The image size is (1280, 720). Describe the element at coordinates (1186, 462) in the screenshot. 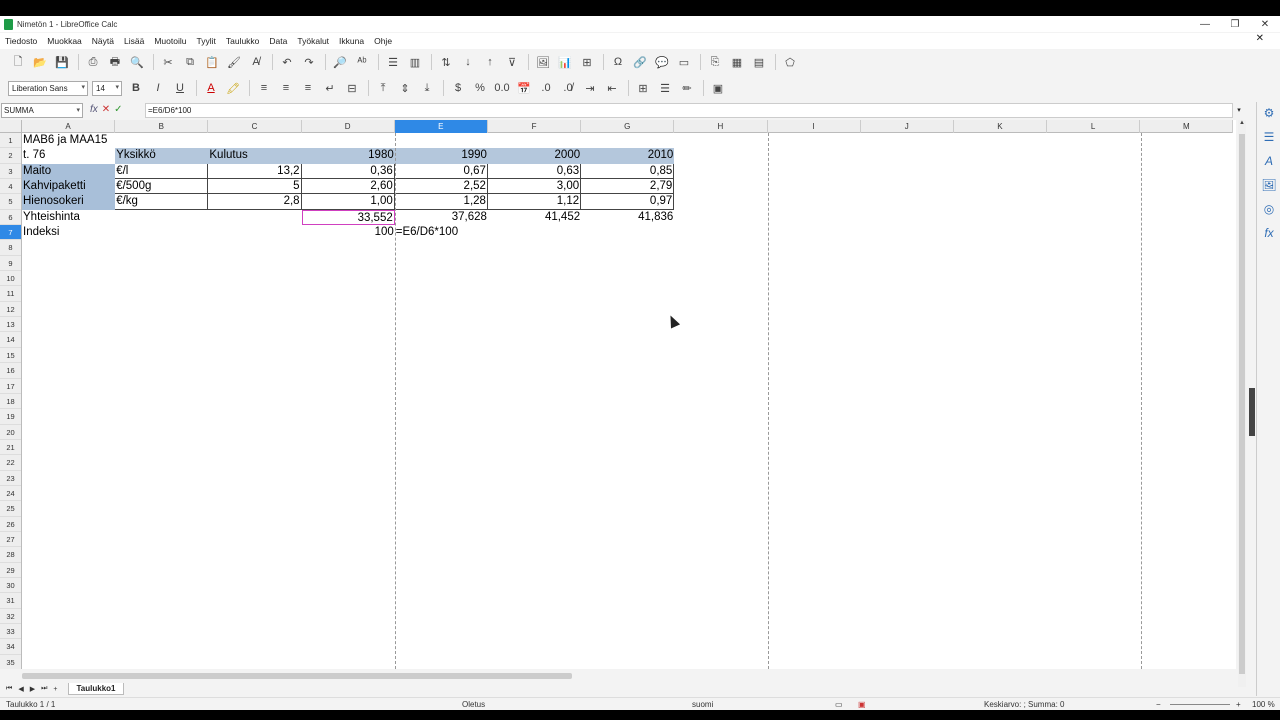

I see `cell-m22` at that location.